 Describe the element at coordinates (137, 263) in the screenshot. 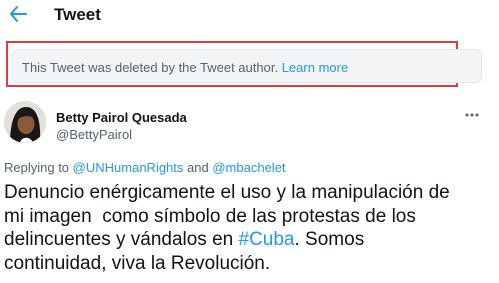

I see `tweet-line: continuidad, viva la Revolución.` at that location.